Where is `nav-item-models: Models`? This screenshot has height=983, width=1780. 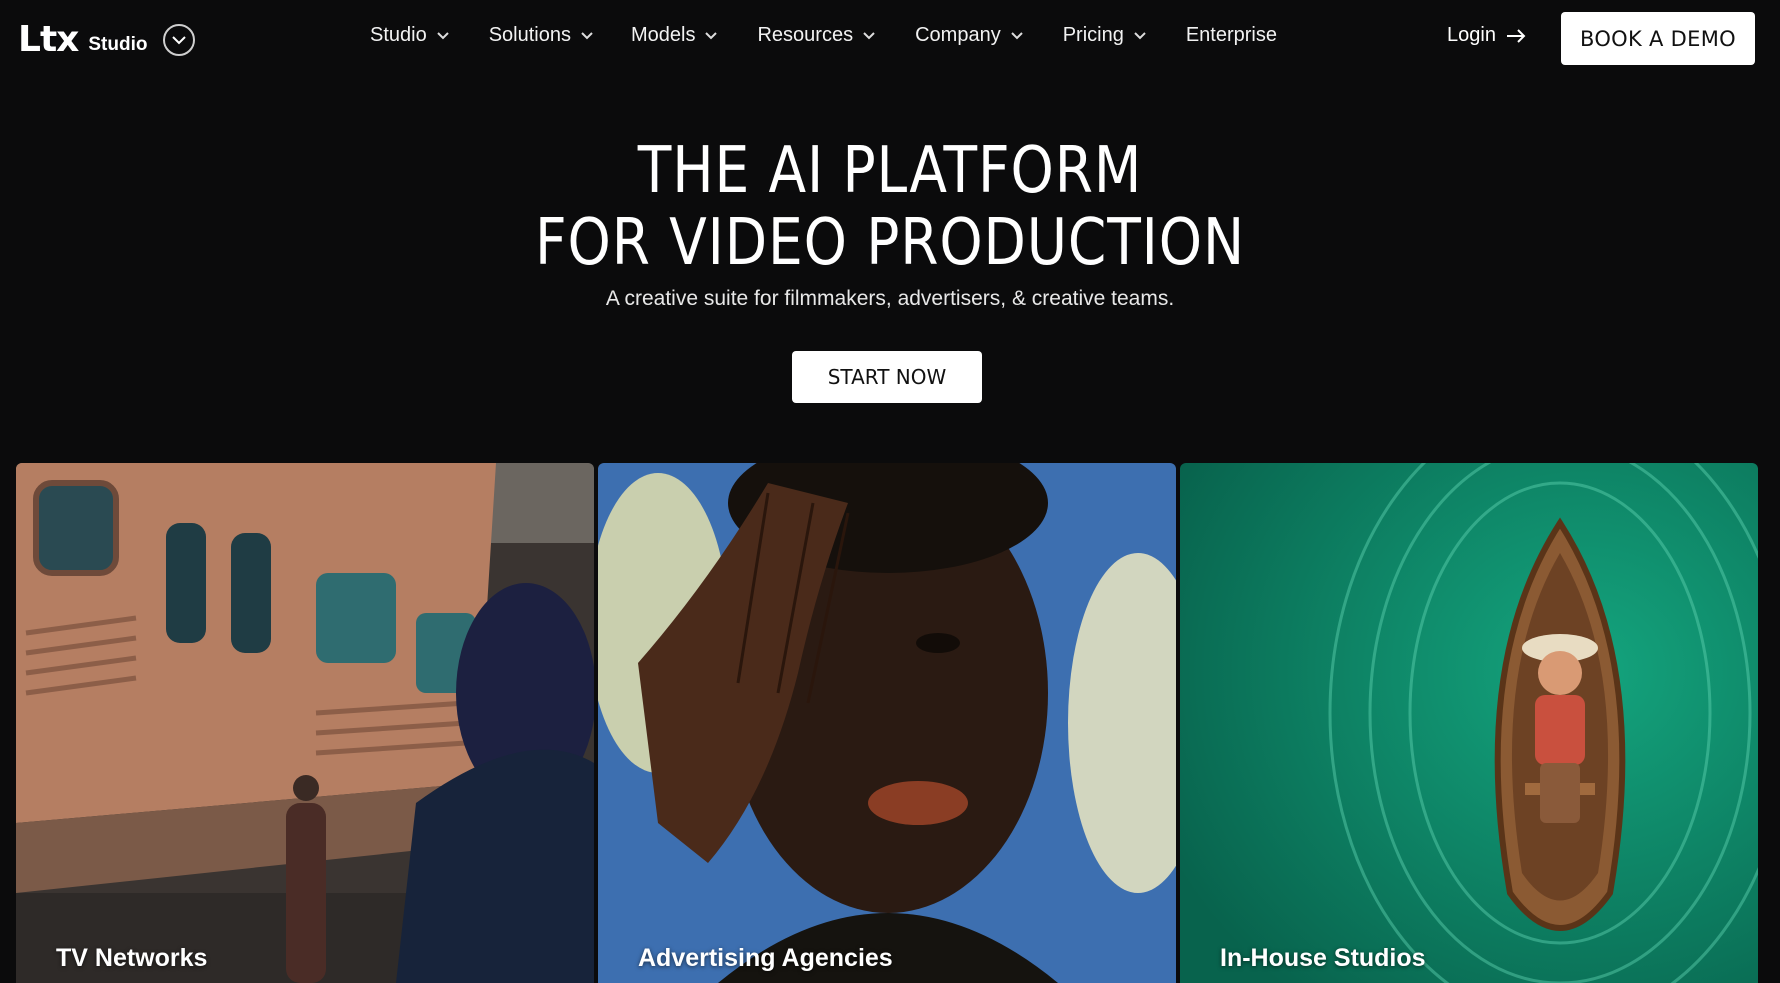 nav-item-models: Models is located at coordinates (674, 35).